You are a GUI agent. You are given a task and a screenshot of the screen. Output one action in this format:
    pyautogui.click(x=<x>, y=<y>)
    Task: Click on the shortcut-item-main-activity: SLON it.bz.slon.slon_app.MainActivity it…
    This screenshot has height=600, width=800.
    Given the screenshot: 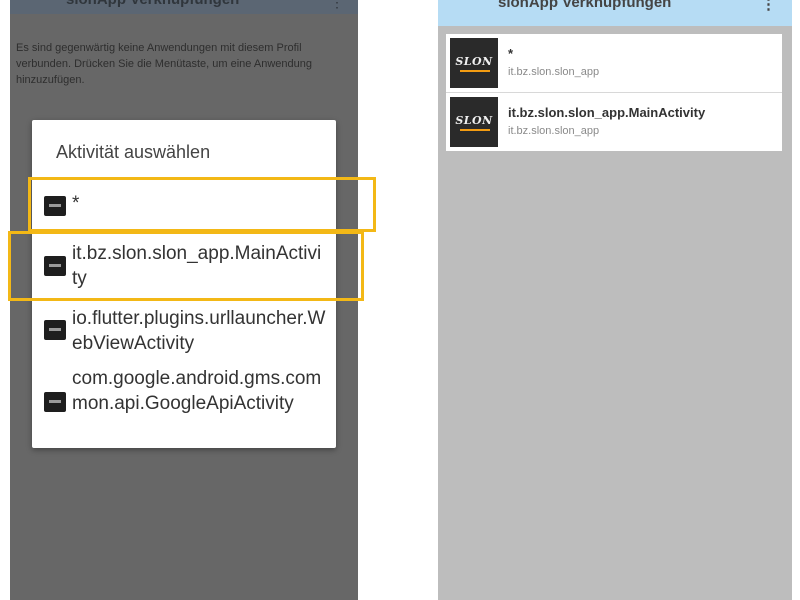 What is the action you would take?
    pyautogui.click(x=614, y=122)
    